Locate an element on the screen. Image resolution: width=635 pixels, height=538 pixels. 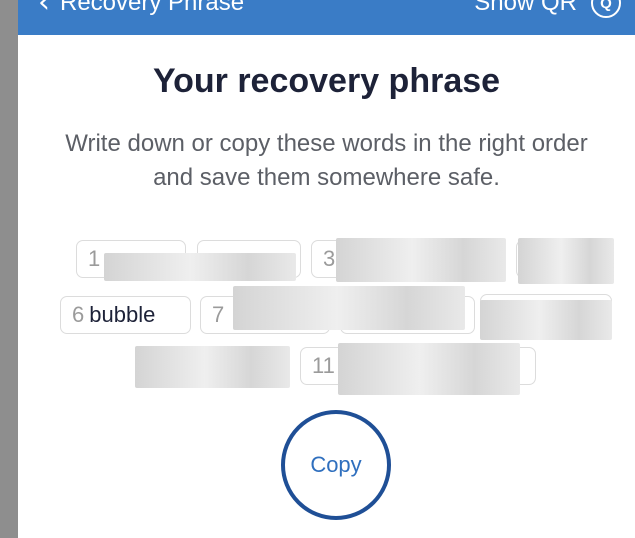
copy-button: Copy is located at coordinates (335, 465).